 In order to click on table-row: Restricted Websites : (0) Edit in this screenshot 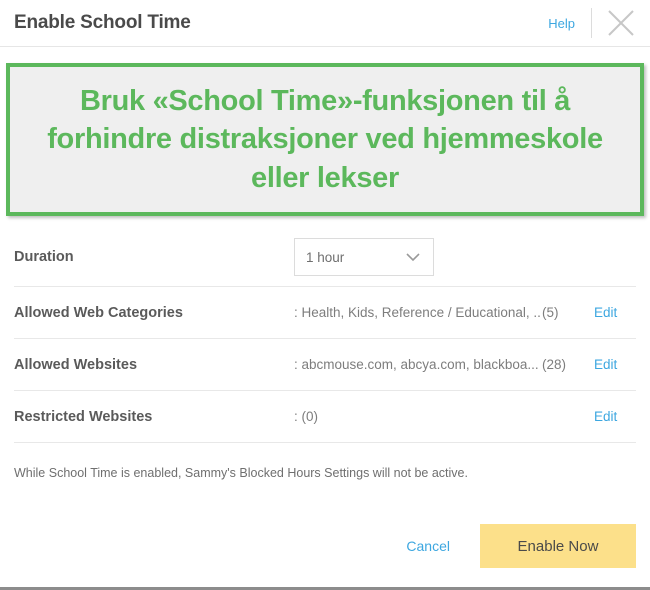, I will do `click(325, 417)`.